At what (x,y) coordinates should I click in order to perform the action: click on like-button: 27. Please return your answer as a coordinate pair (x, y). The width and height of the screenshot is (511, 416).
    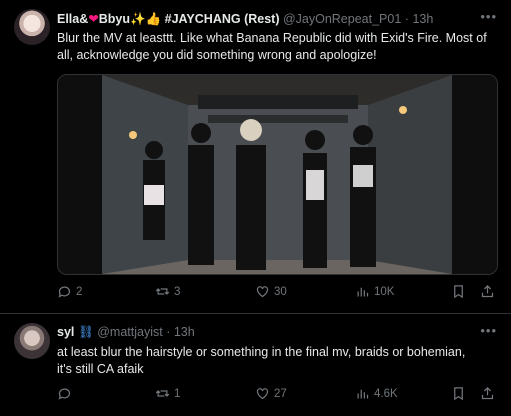
    Looking at the image, I should click on (271, 393).